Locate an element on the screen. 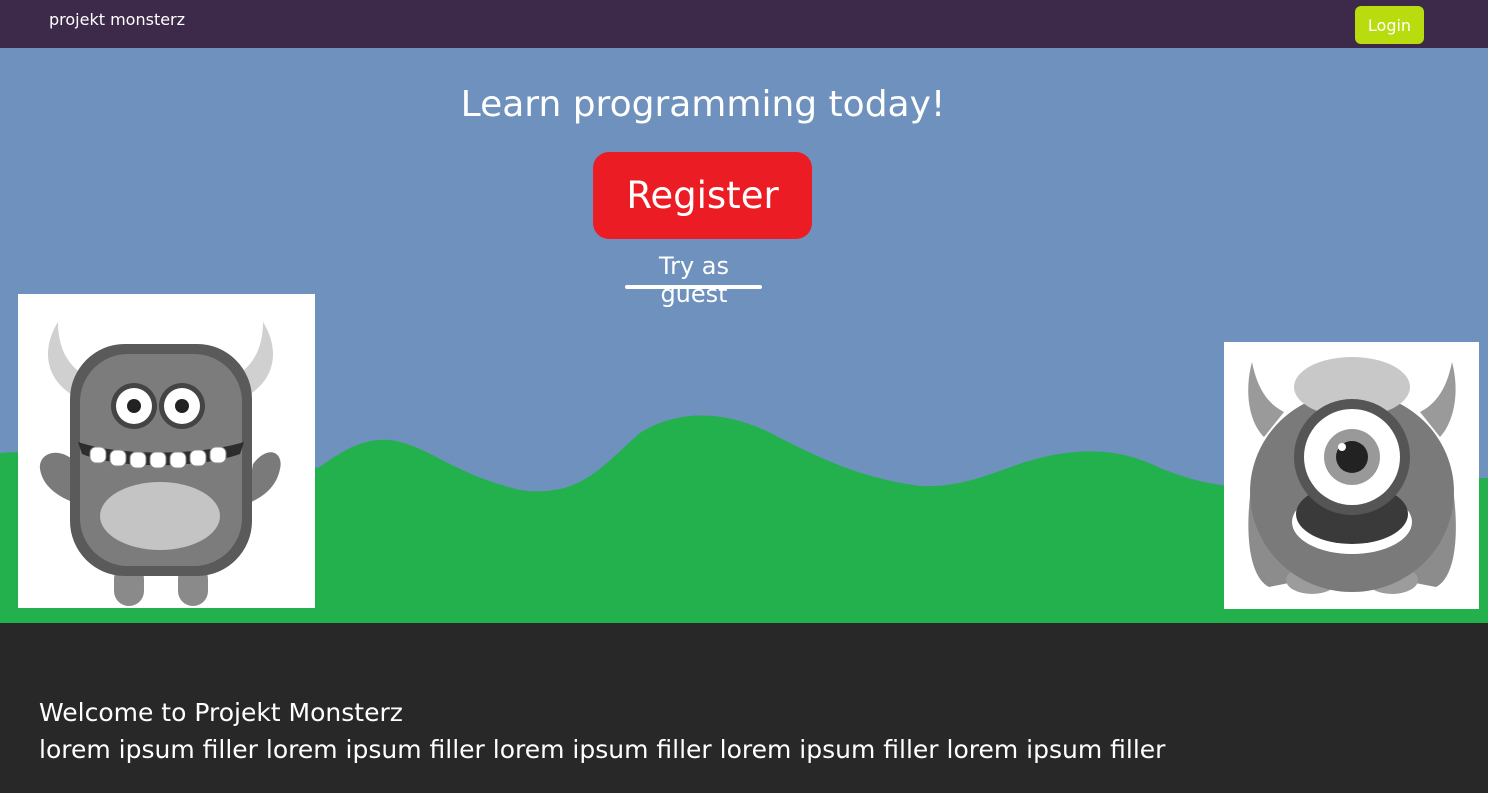  top-navbar: projekt monsterz Login is located at coordinates (744, 24).